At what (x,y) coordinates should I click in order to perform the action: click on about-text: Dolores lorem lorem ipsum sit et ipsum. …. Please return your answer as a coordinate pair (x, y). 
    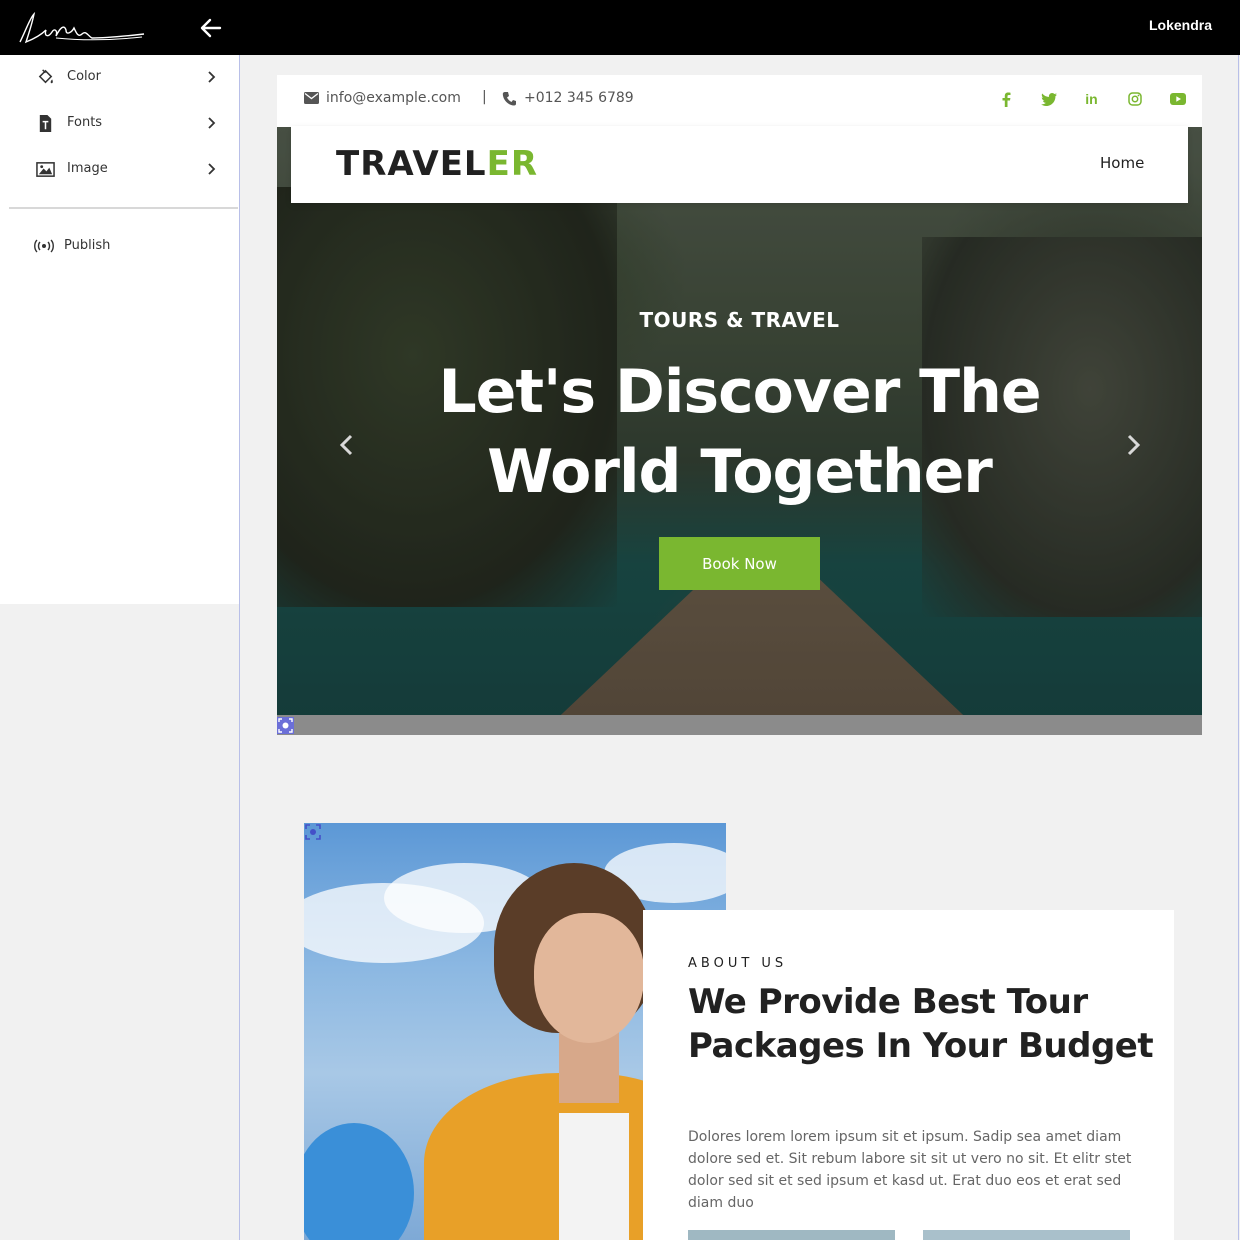
    Looking at the image, I should click on (910, 1170).